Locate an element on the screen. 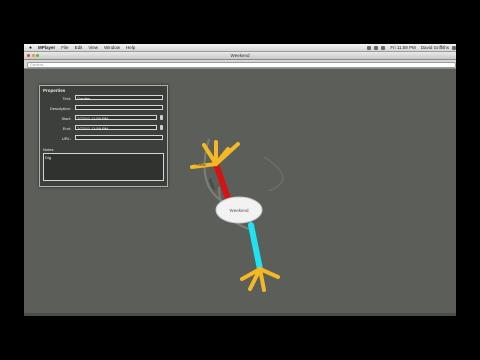 Image resolution: width=480 pixels, height=360 pixels. bottom-bar is located at coordinates (240, 314).